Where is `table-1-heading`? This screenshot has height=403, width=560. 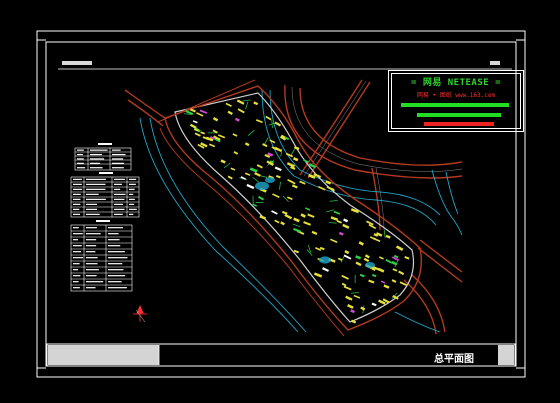 table-1-heading is located at coordinates (105, 144).